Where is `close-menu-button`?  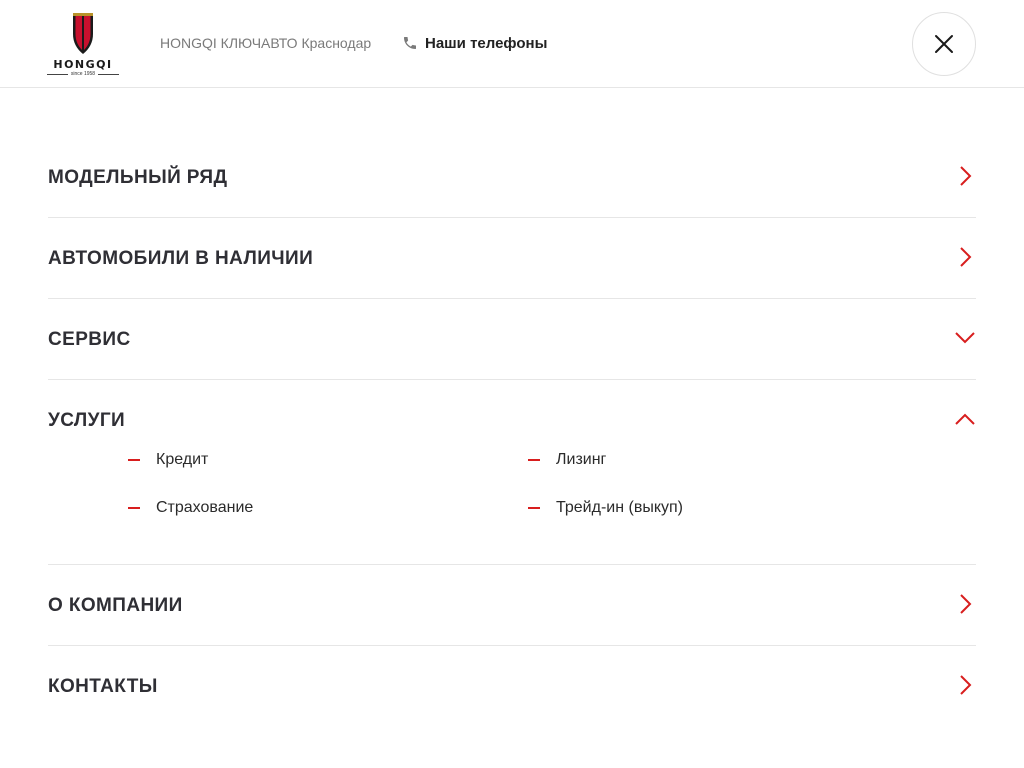 close-menu-button is located at coordinates (944, 44).